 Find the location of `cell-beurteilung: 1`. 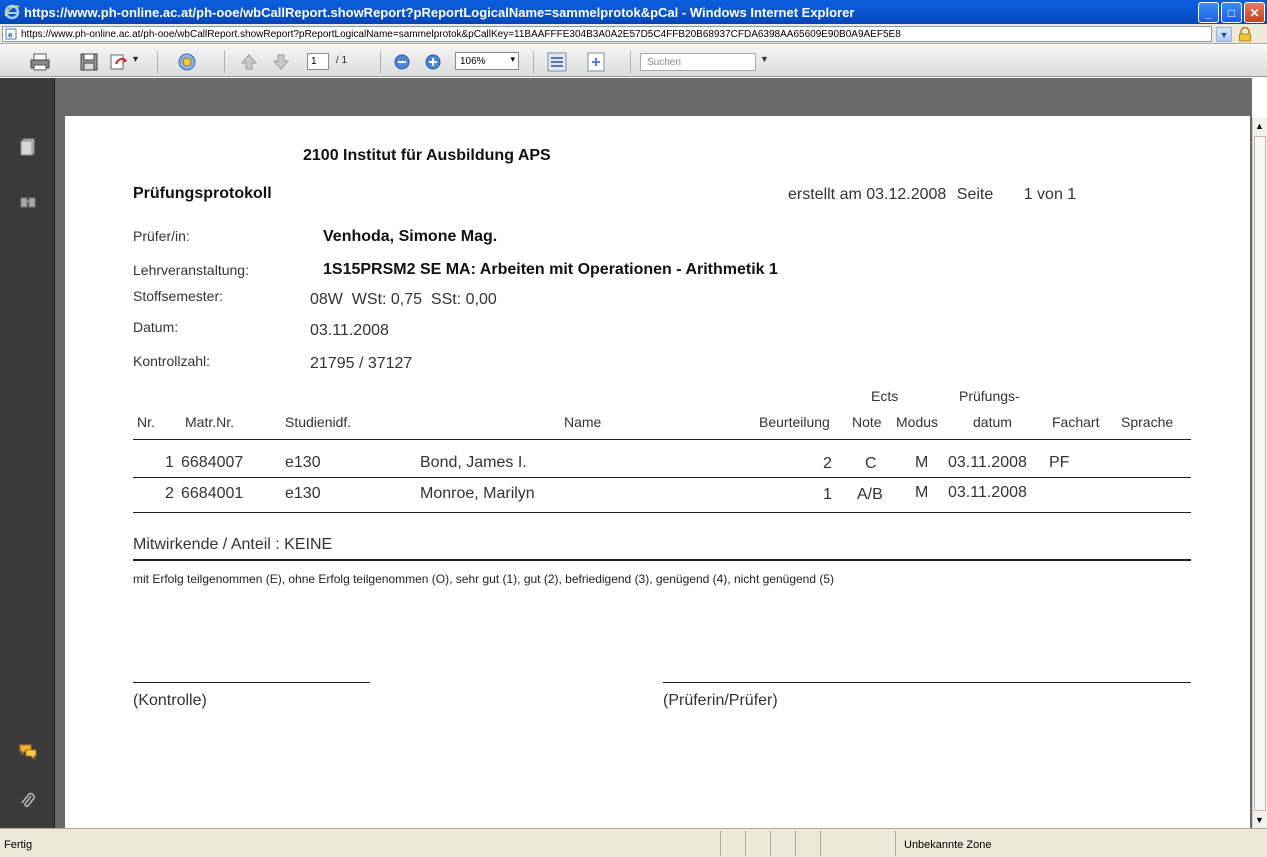

cell-beurteilung: 1 is located at coordinates (827, 494).